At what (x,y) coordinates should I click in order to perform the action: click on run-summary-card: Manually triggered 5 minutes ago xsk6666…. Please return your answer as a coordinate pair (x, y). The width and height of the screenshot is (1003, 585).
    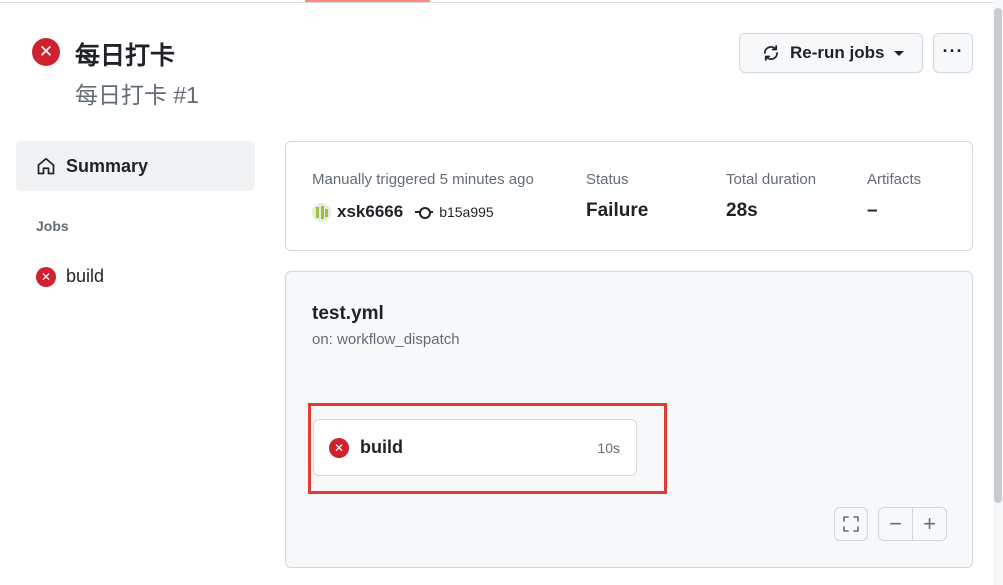
    Looking at the image, I should click on (629, 196).